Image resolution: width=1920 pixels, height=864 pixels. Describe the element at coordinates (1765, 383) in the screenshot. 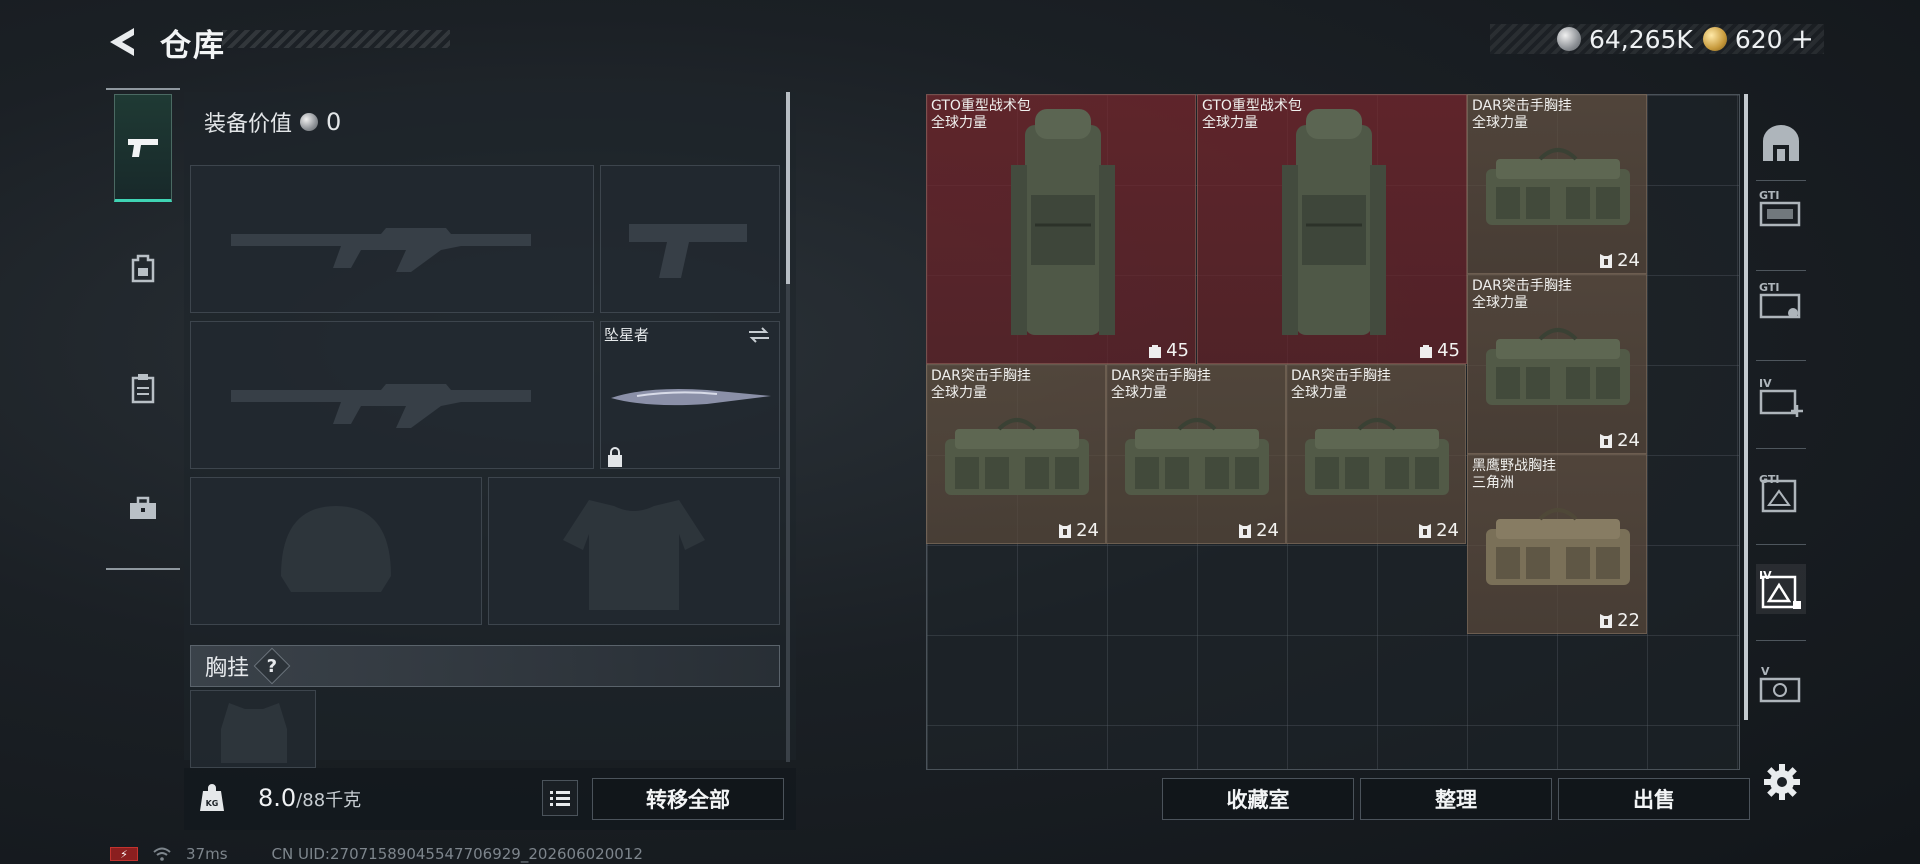

I see `svg-text: IV` at that location.